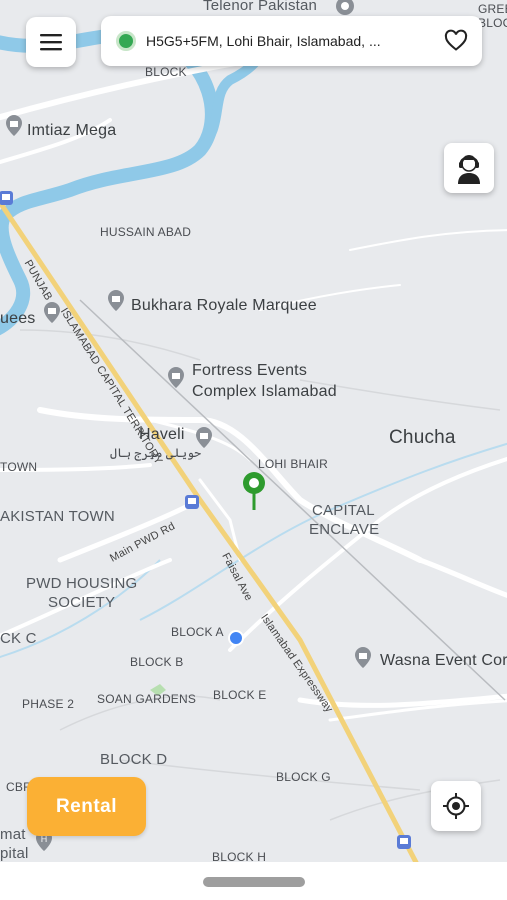 The height and width of the screenshot is (900, 507). Describe the element at coordinates (293, 464) in the screenshot. I see `map-label: LOHI BHAIR` at that location.